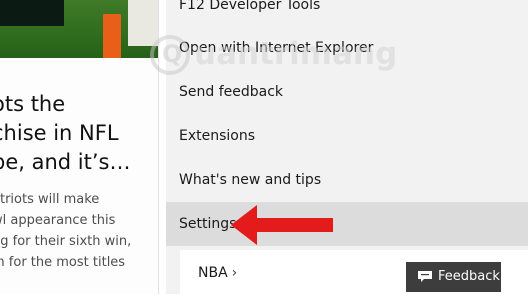 This screenshot has height=297, width=528. Describe the element at coordinates (347, 92) in the screenshot. I see `menu-item-send-feedback: Send feedback` at that location.